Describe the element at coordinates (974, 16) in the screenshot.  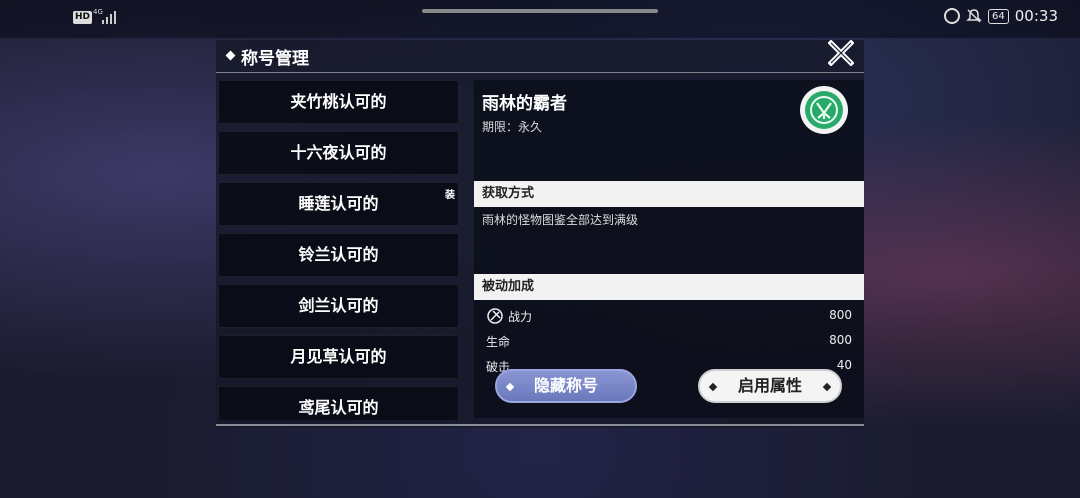
I see `mute-bell-icon` at that location.